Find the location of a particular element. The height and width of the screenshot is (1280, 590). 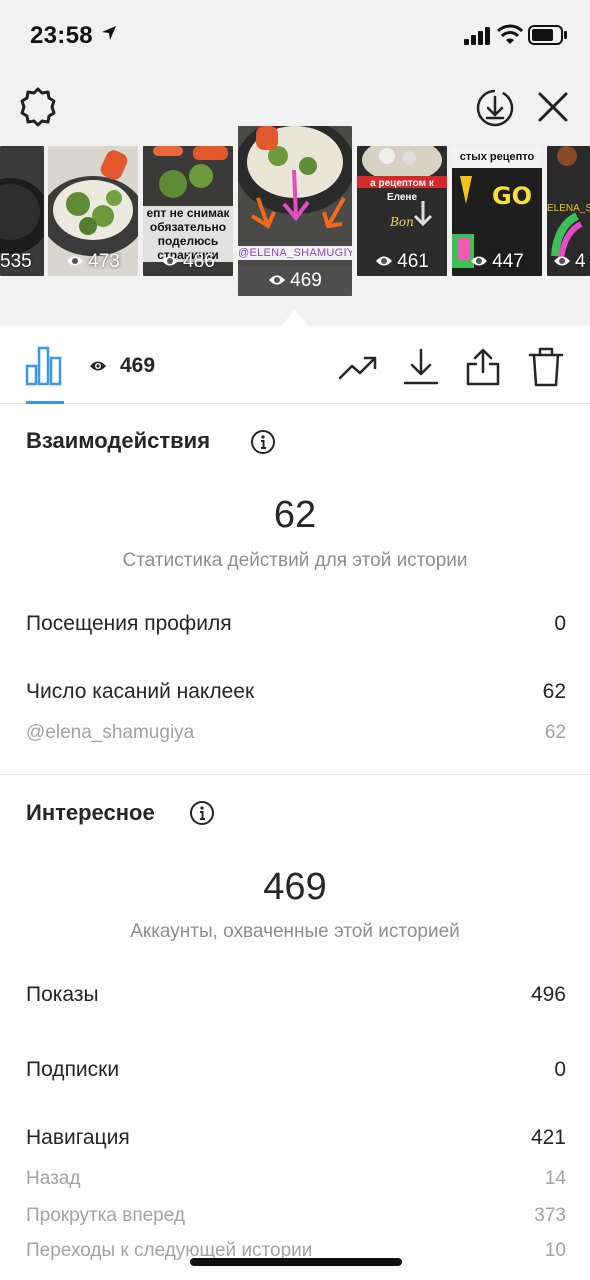

stat-row-forward: Прокрутка вперед 373 is located at coordinates (296, 1222).